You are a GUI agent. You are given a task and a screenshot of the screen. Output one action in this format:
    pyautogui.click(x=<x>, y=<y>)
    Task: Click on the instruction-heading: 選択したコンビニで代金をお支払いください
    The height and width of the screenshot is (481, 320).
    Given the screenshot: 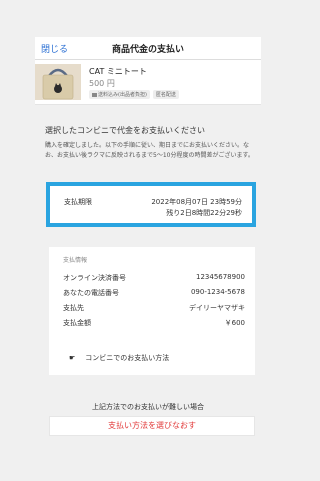 What is the action you would take?
    pyautogui.click(x=125, y=130)
    